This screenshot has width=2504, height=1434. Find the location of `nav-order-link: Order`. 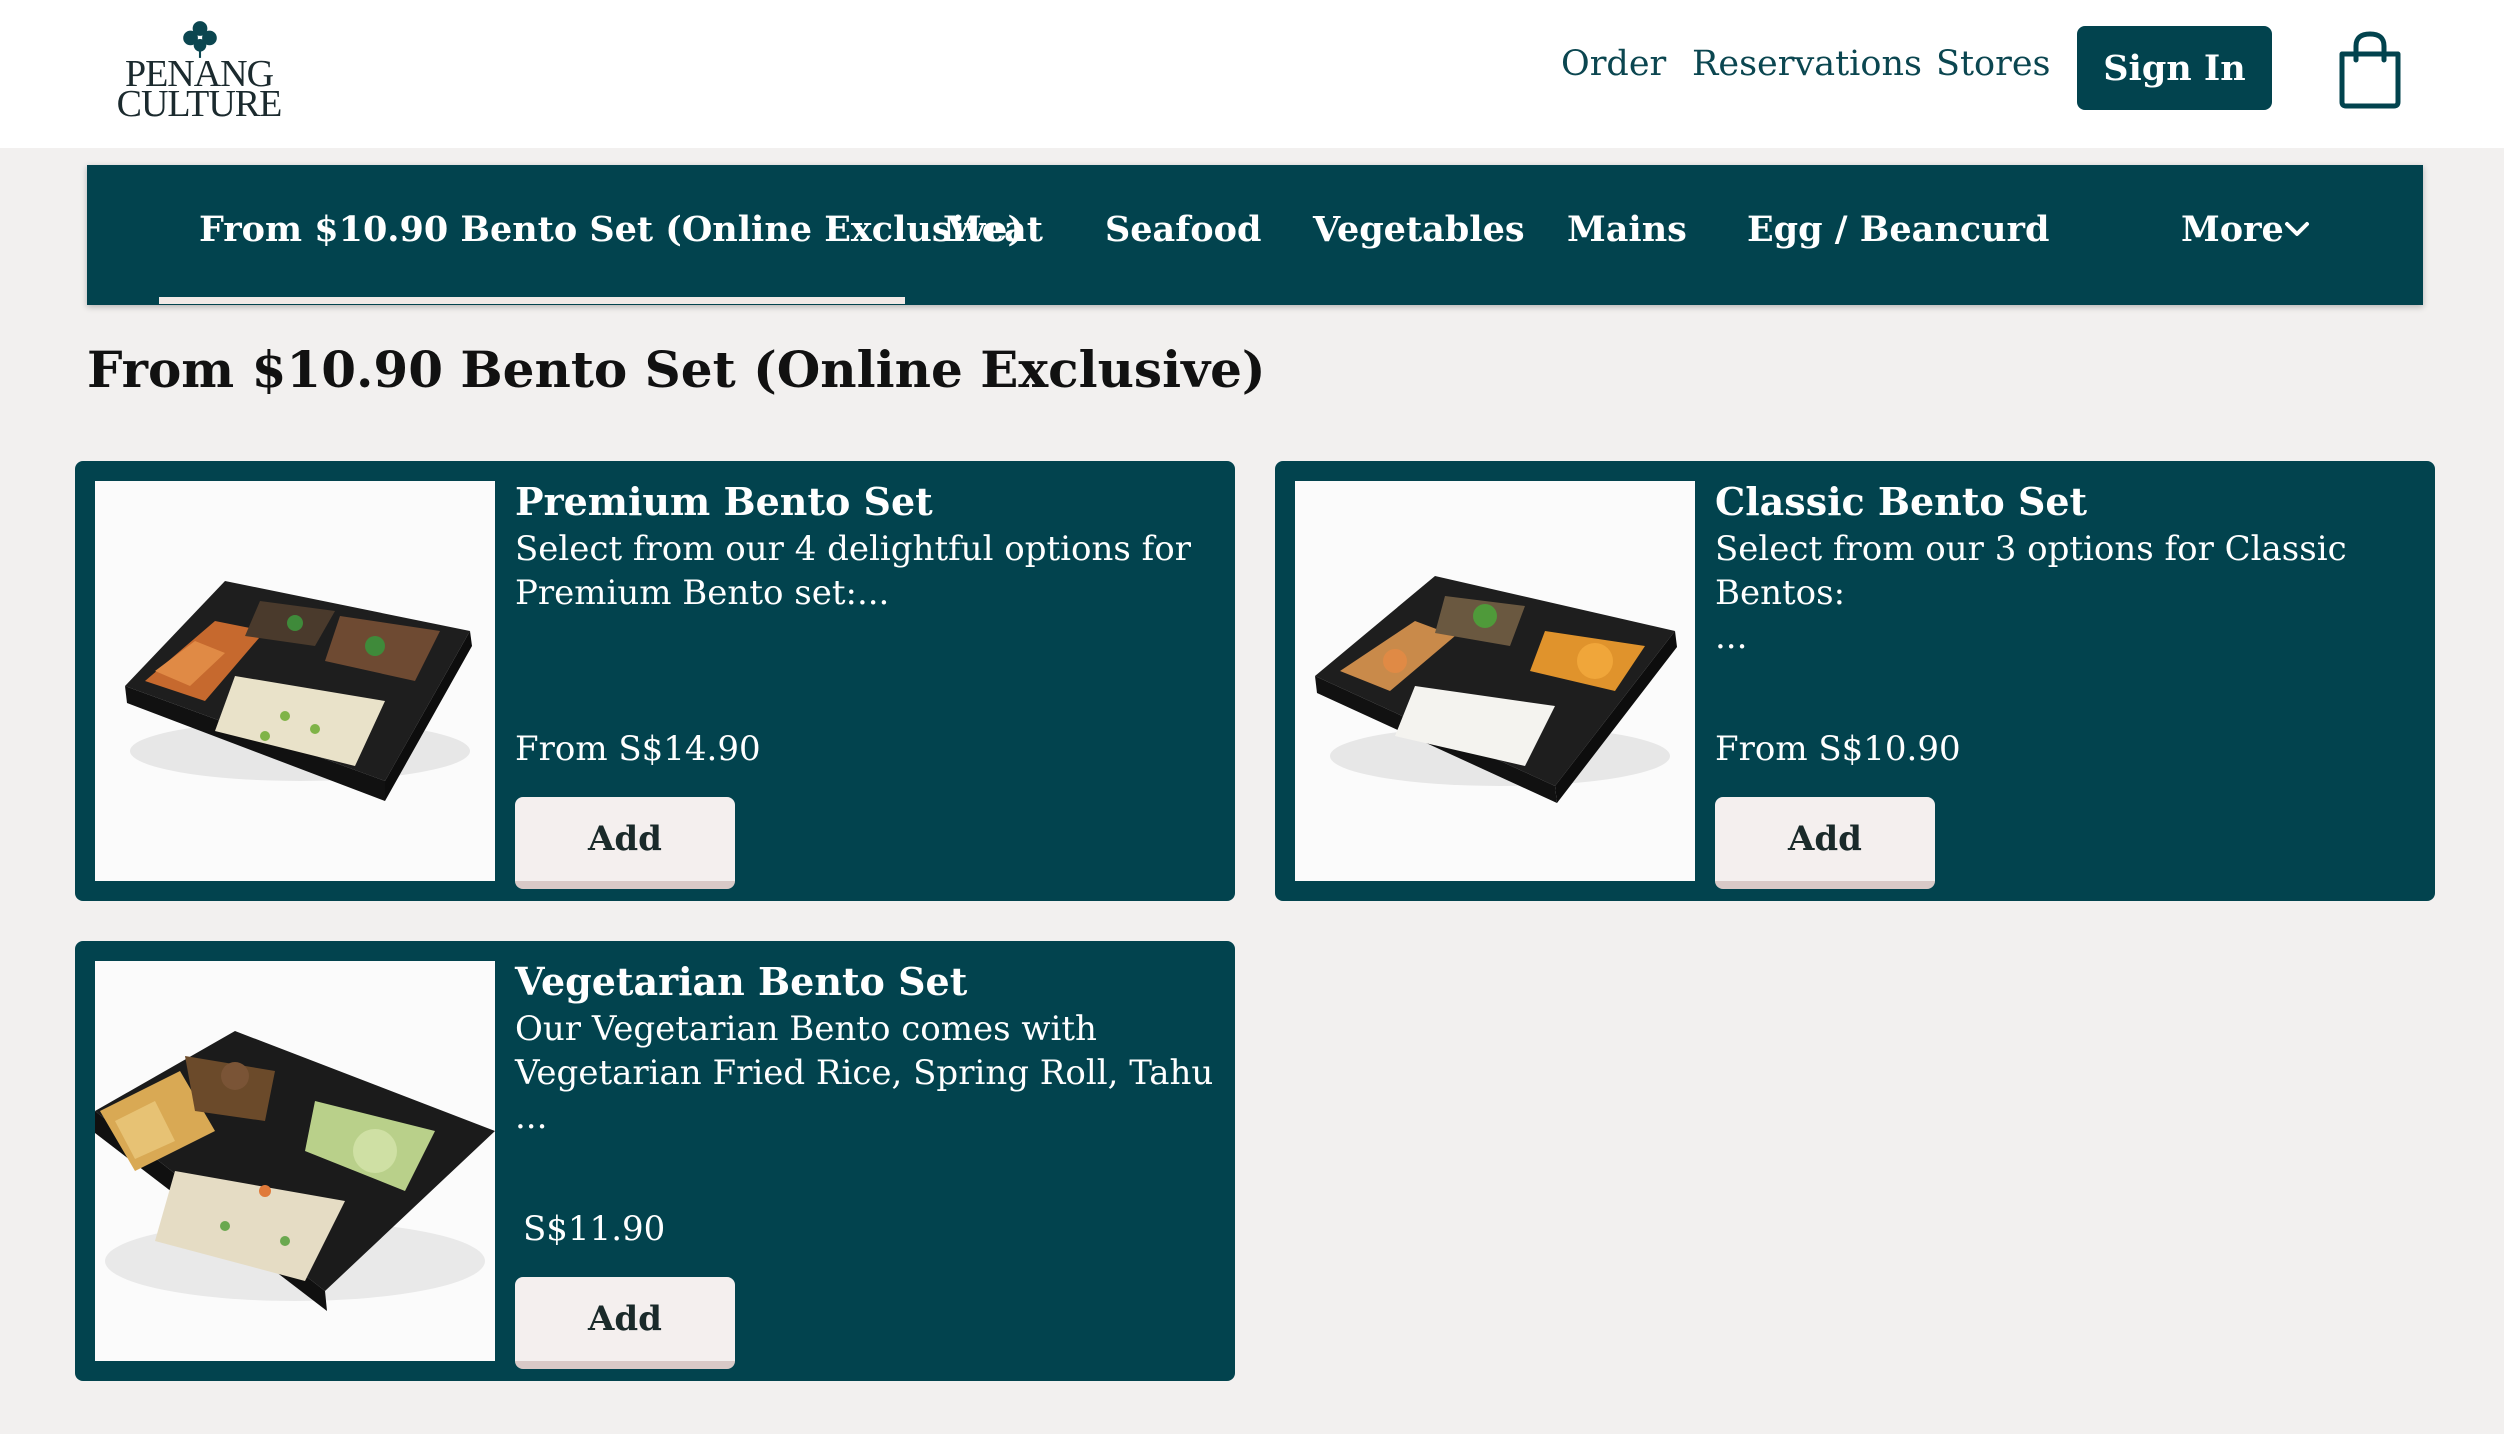

nav-order-link: Order is located at coordinates (1613, 64).